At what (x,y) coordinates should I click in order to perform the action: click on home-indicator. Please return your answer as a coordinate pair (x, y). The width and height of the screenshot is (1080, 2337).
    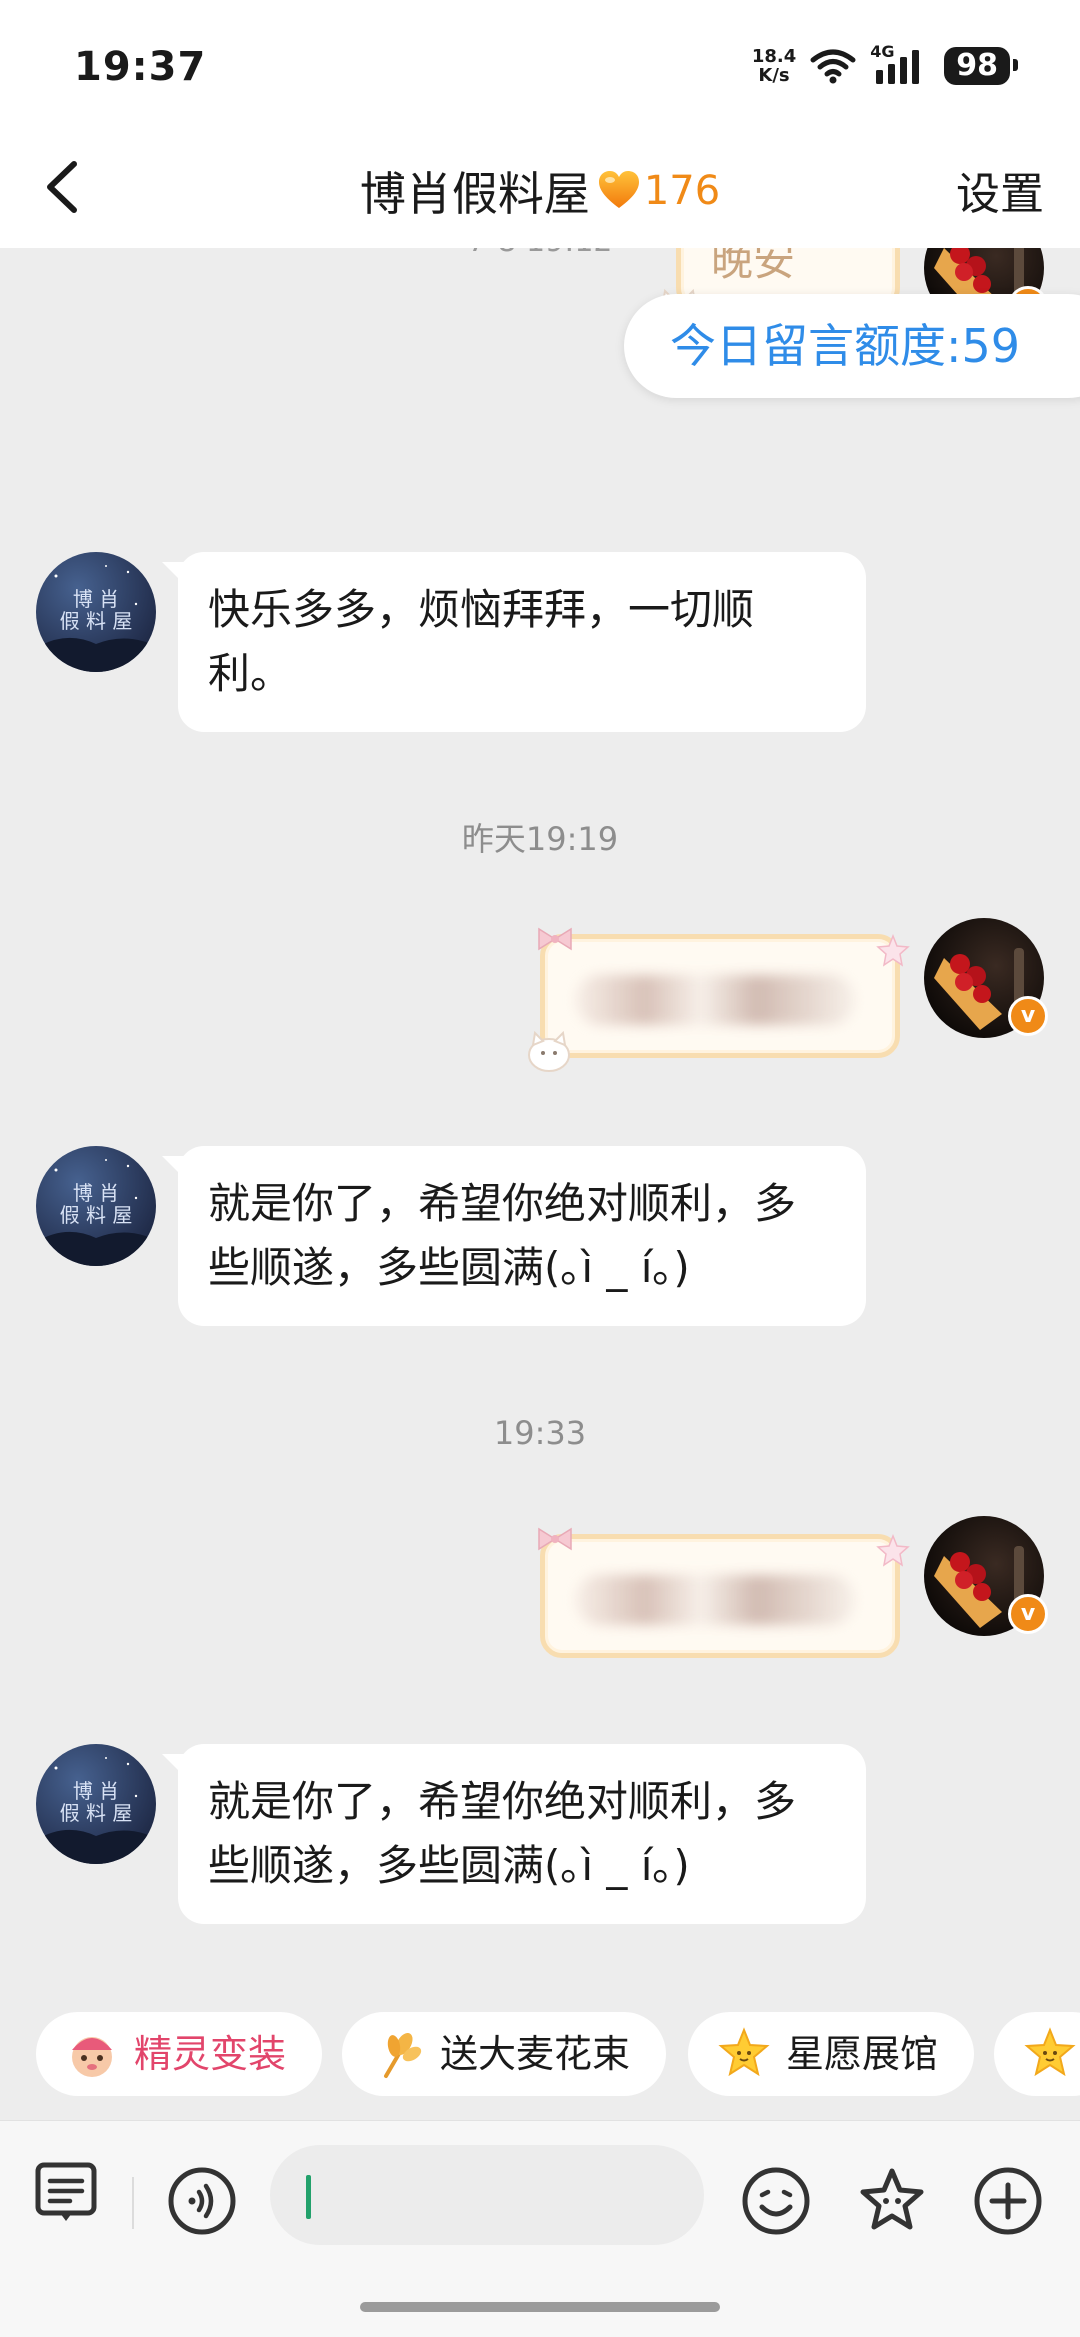
    Looking at the image, I should click on (540, 2307).